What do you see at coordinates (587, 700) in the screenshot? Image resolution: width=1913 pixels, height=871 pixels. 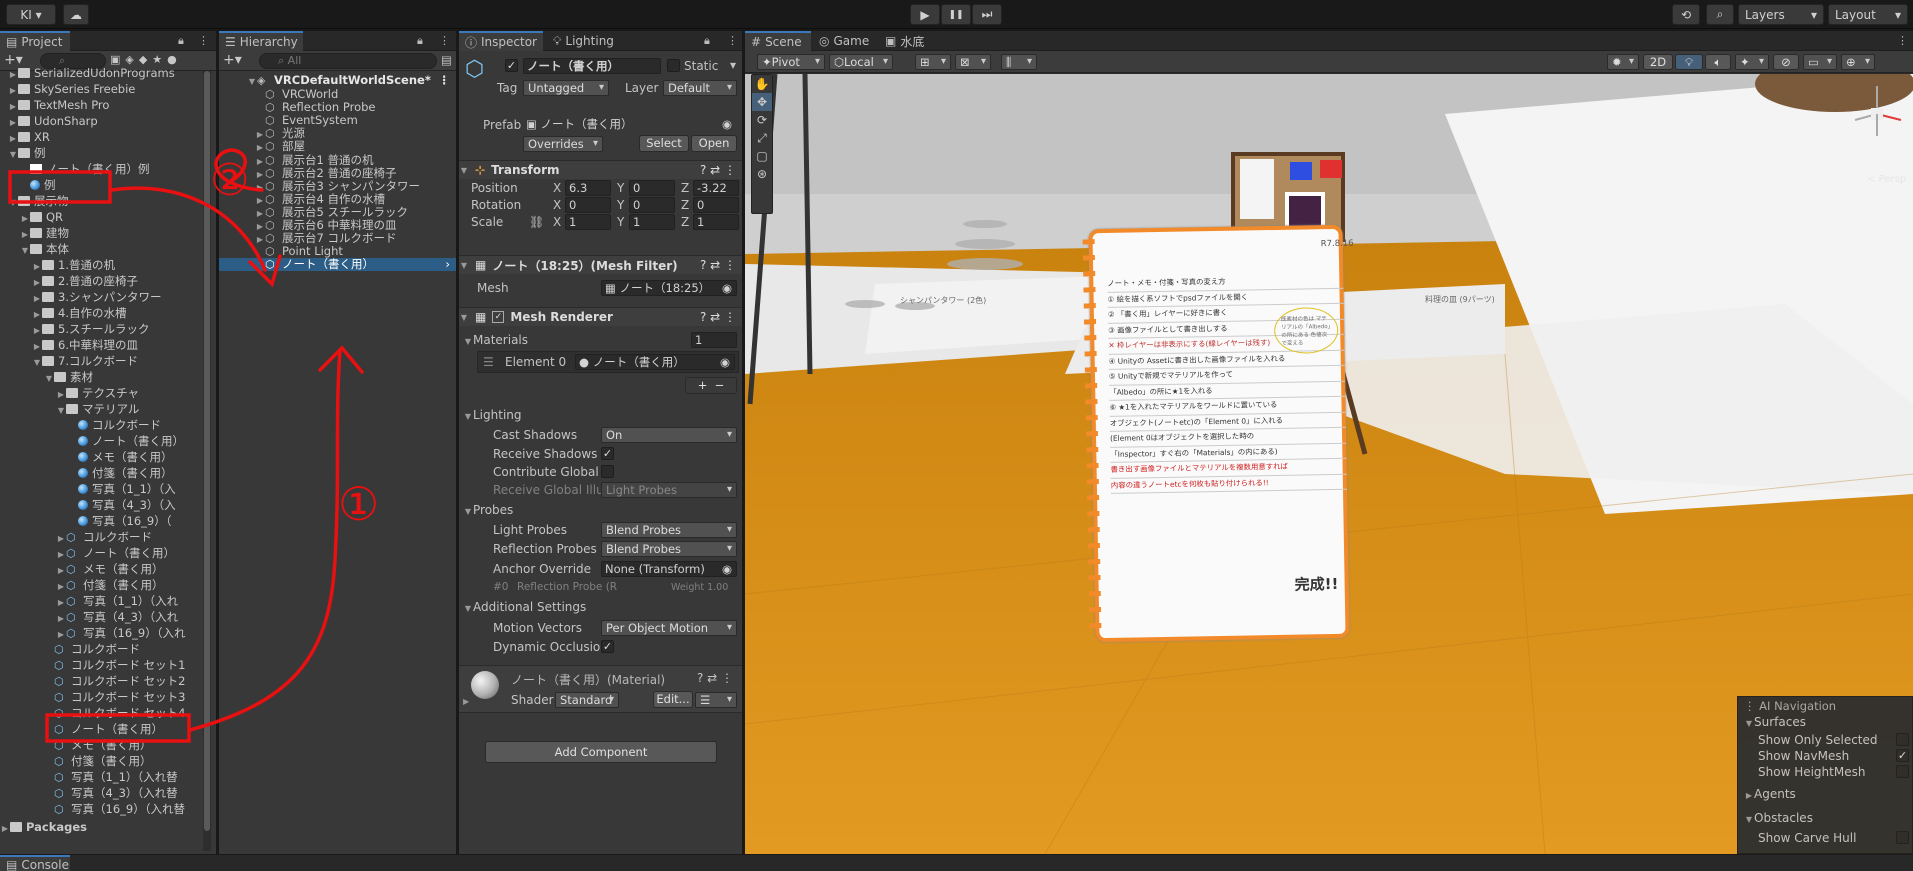 I see `shader-dropdown: Standard` at bounding box center [587, 700].